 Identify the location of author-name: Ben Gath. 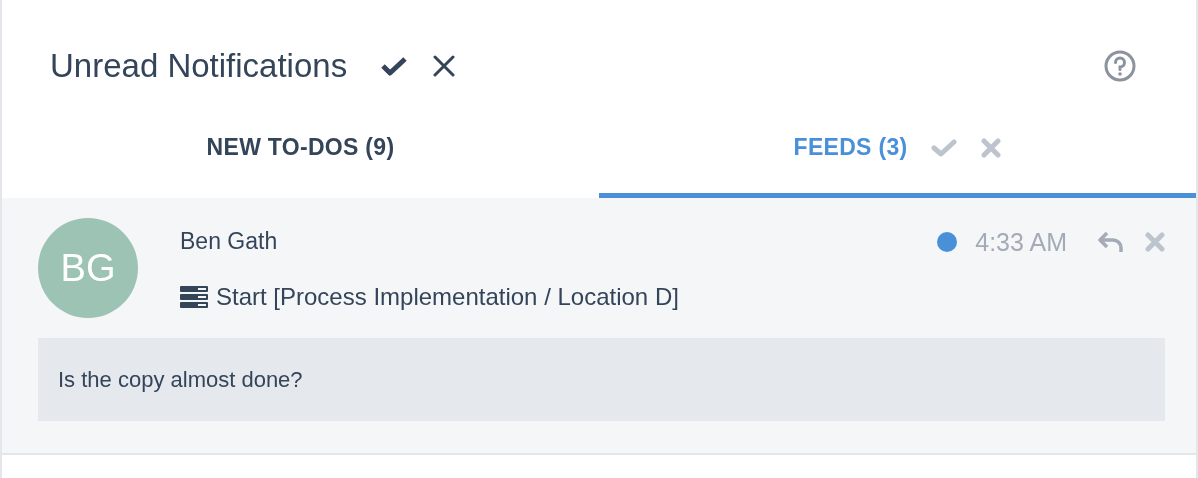
(229, 241).